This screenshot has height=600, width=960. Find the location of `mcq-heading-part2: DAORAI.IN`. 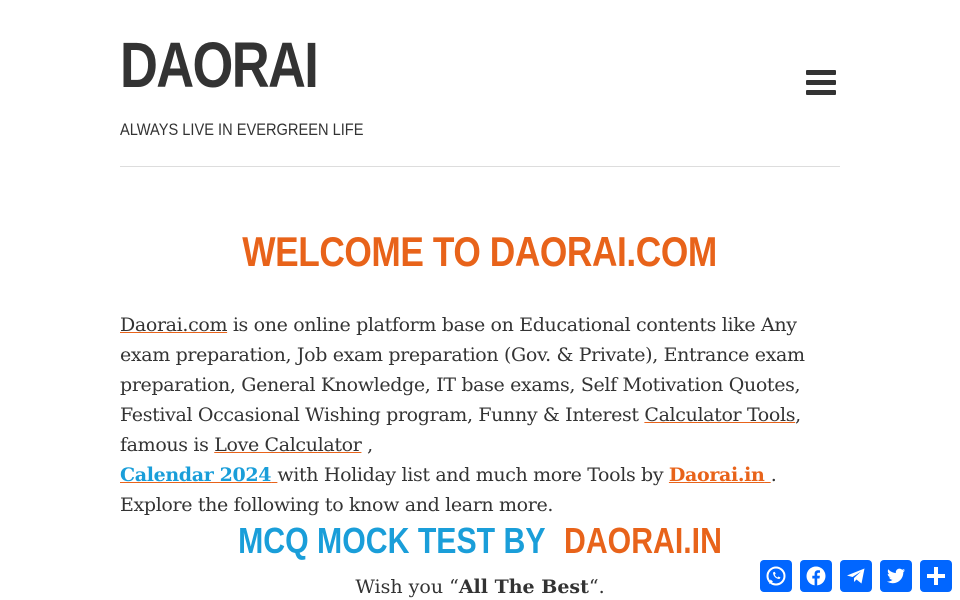

mcq-heading-part2: DAORAI.IN is located at coordinates (643, 540).